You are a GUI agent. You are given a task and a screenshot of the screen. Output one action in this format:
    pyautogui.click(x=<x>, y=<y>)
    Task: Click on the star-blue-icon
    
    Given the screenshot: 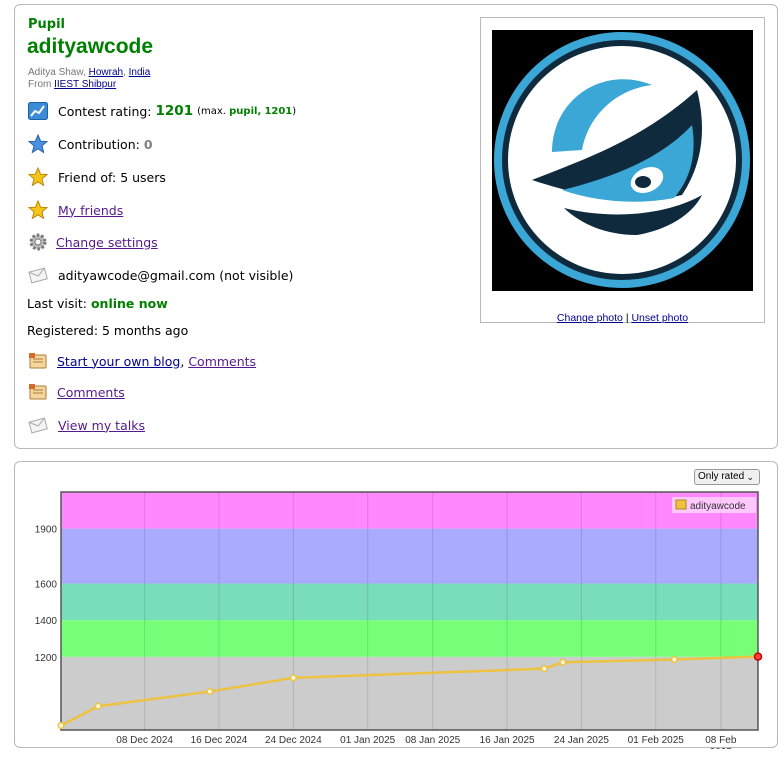 What is the action you would take?
    pyautogui.click(x=38, y=144)
    